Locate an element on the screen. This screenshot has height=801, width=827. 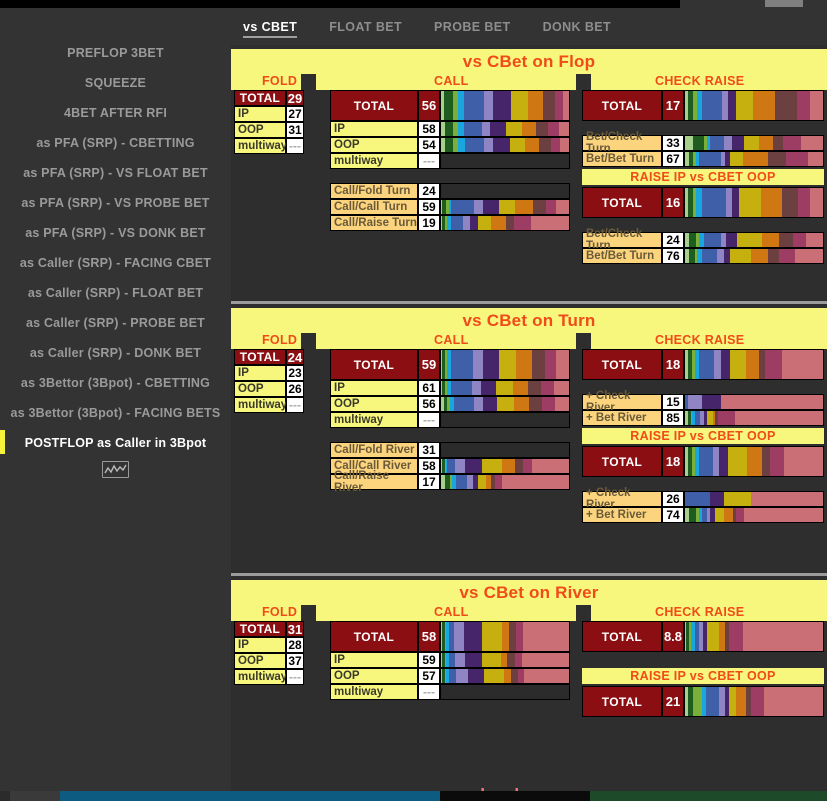
table-row: TOTAL 58 is located at coordinates (450, 636).